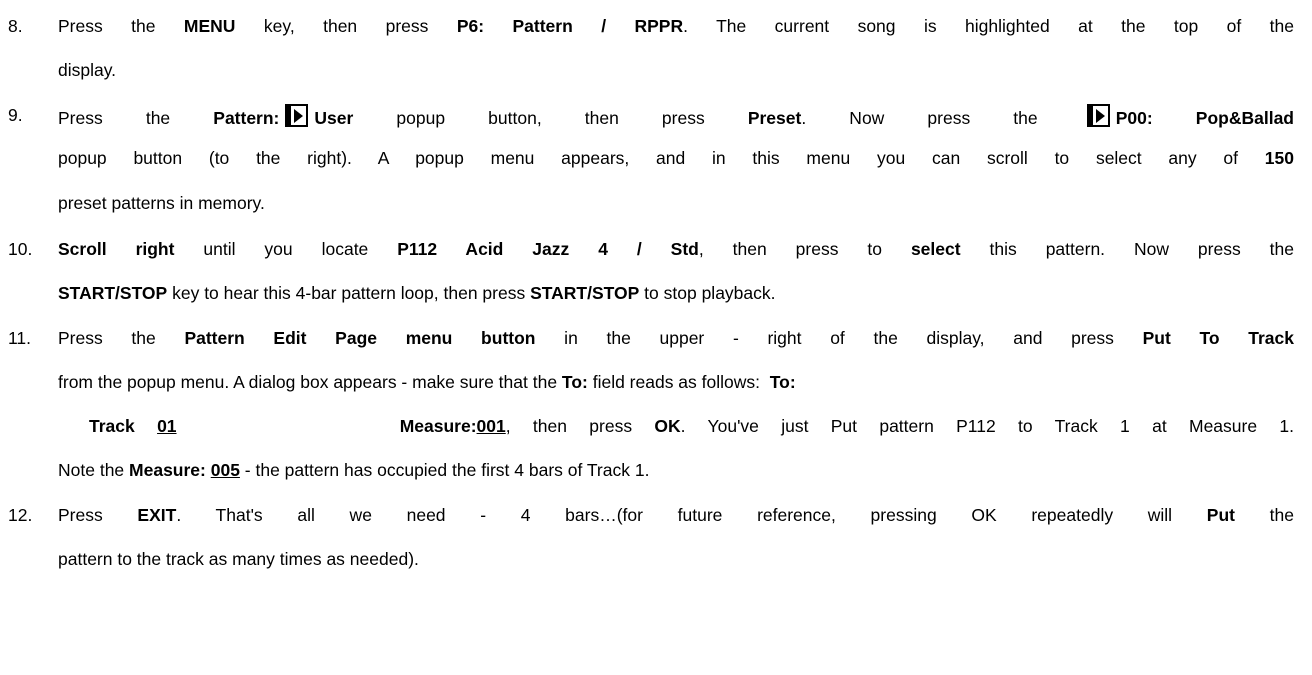  I want to click on bold-term: User, so click(334, 118).